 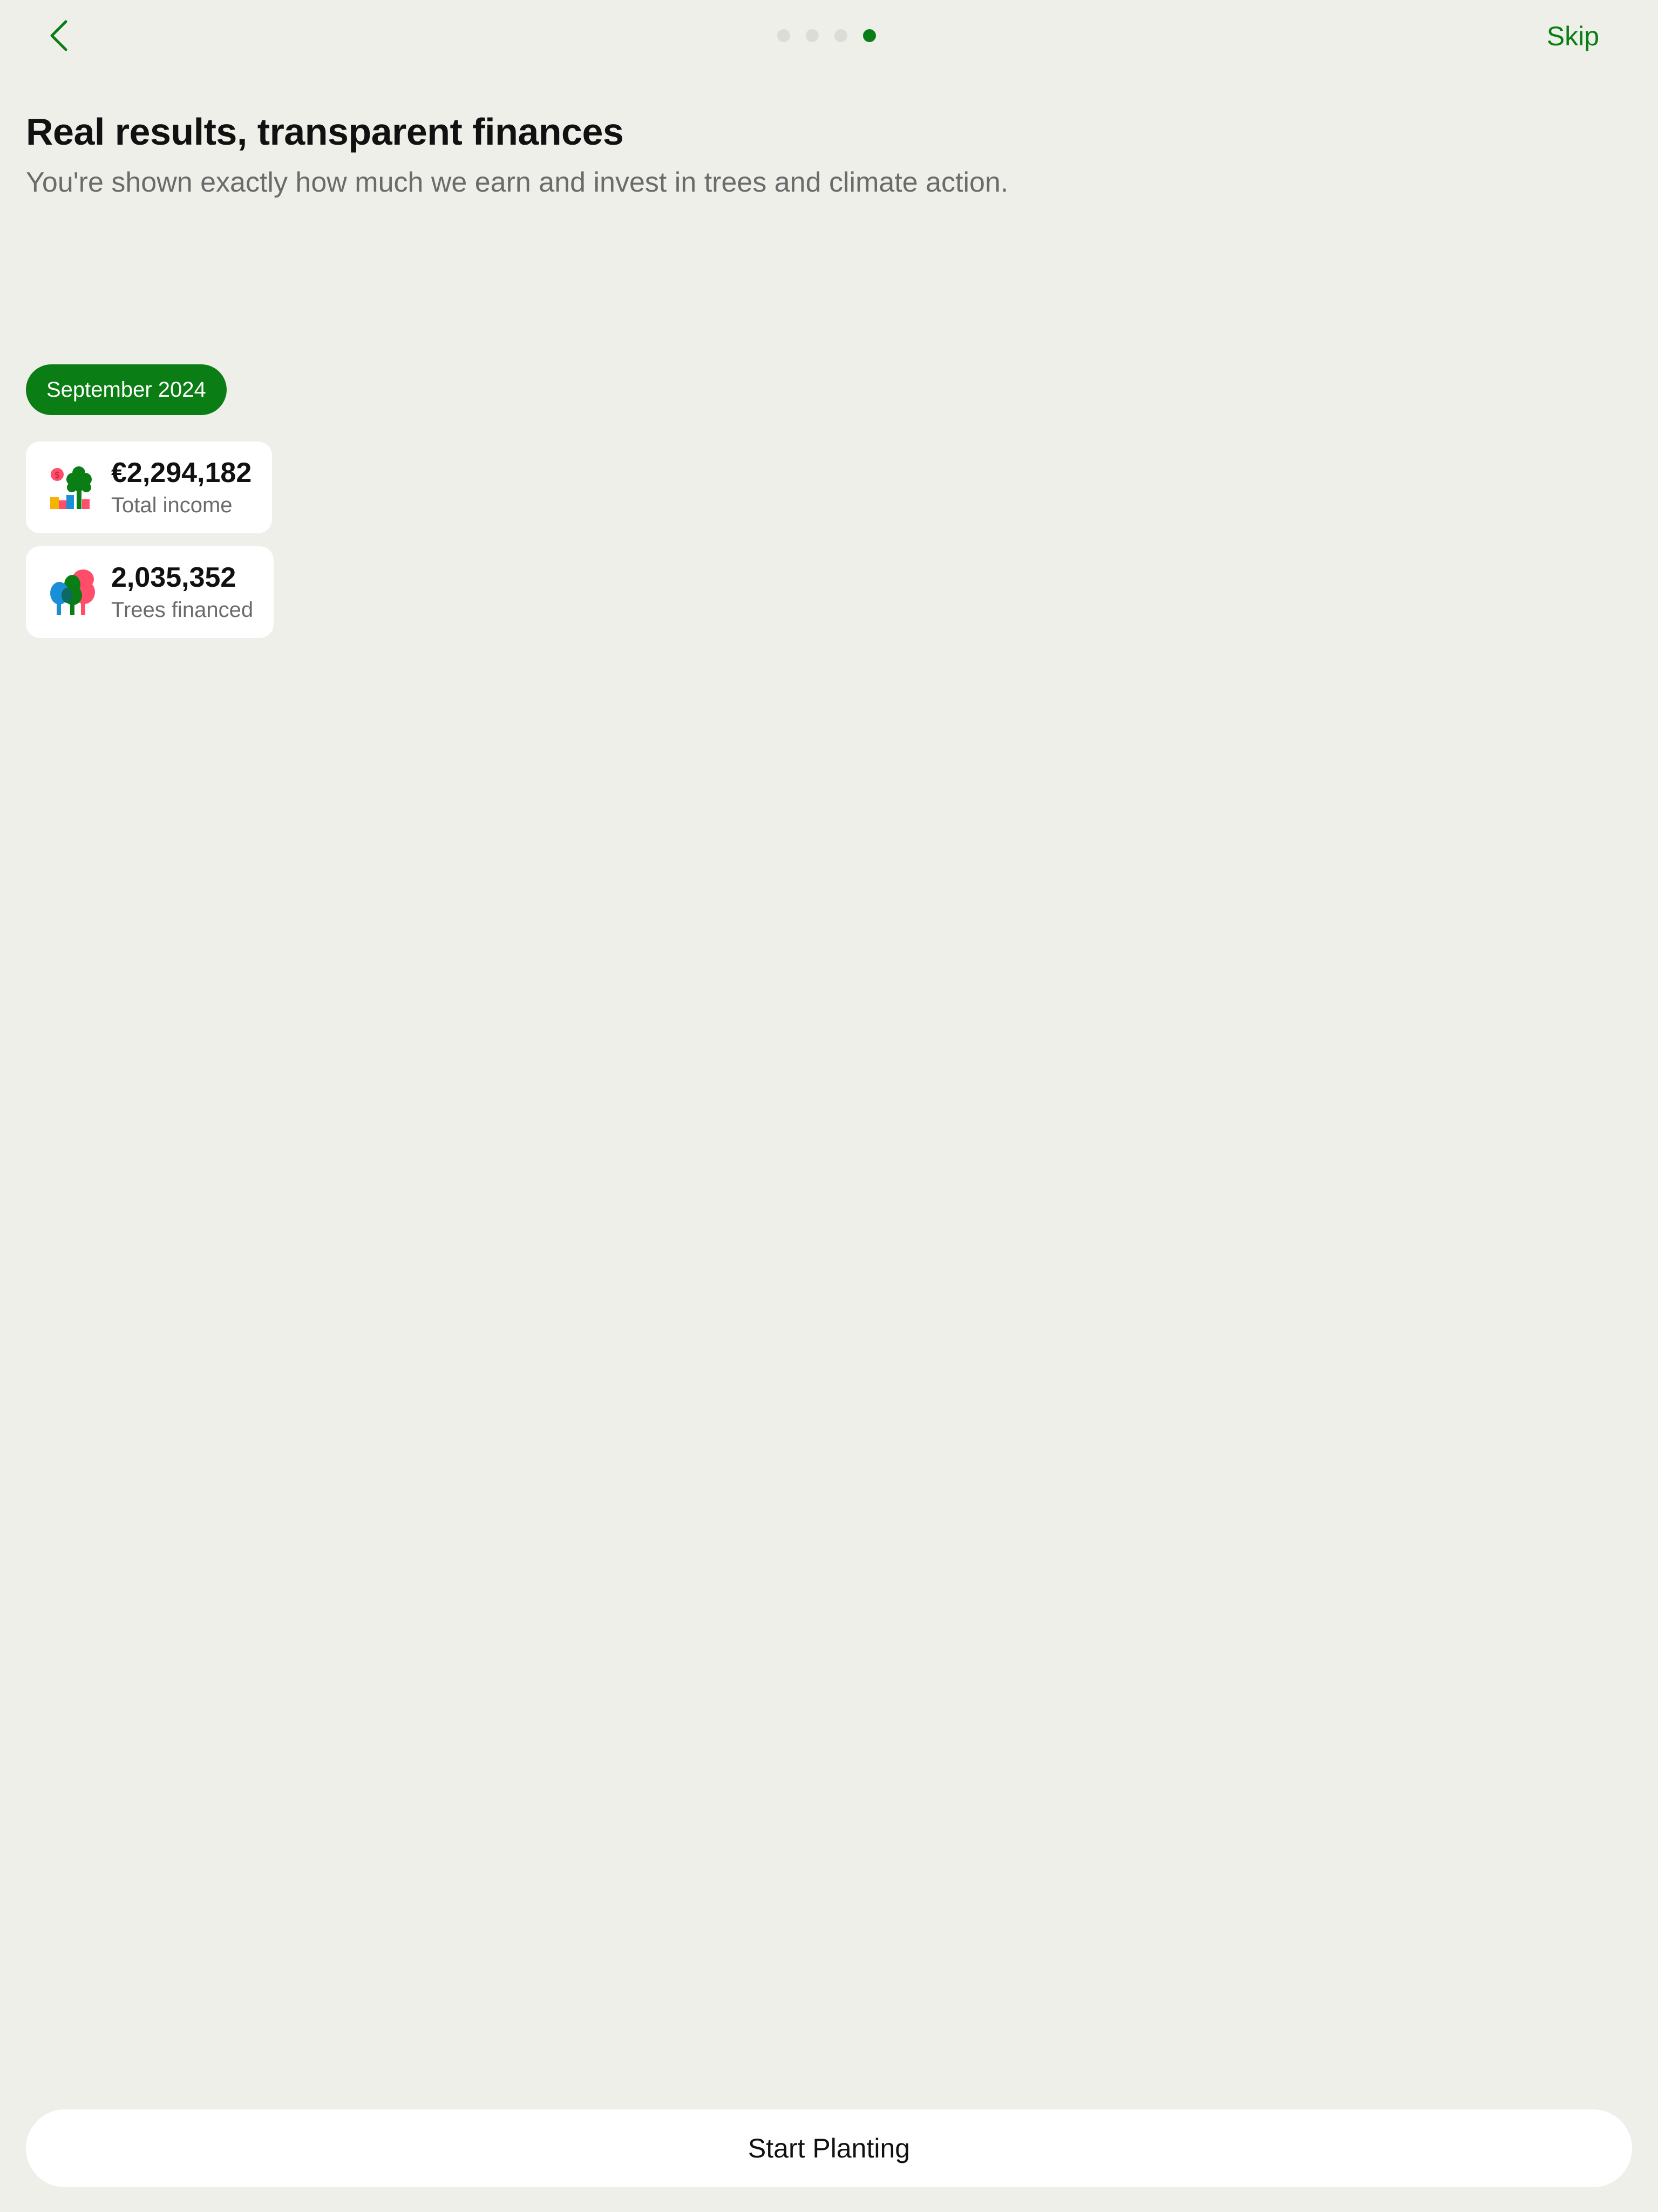 I want to click on total-income-card: $ €2,294,182 Total income, so click(x=149, y=487).